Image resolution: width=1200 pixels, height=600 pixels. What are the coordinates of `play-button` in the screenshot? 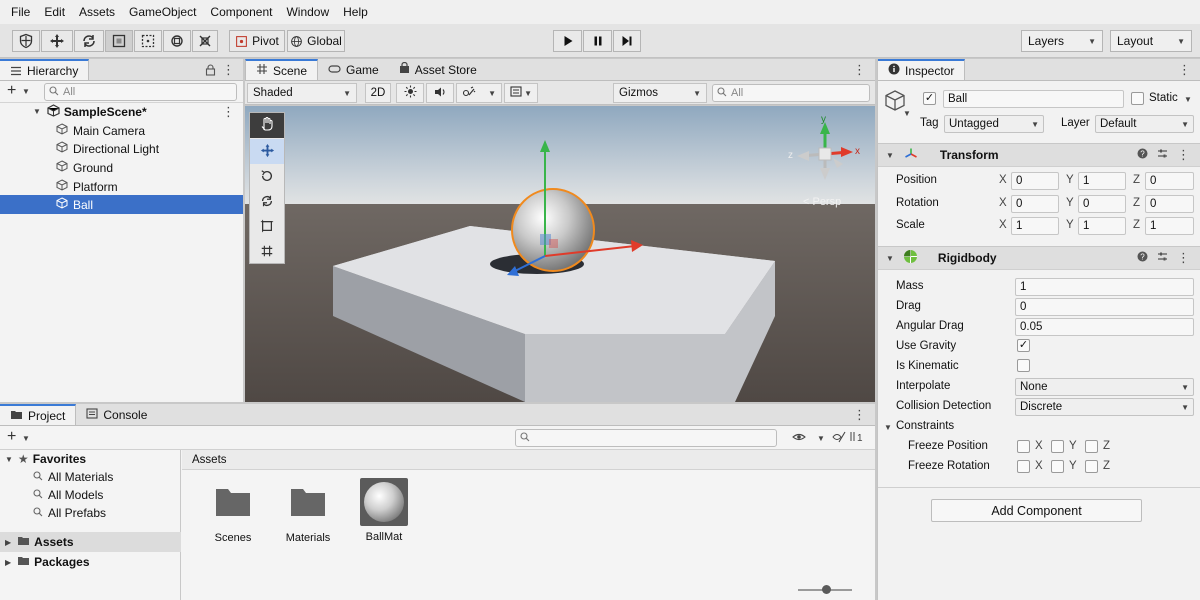 It's located at (567, 41).